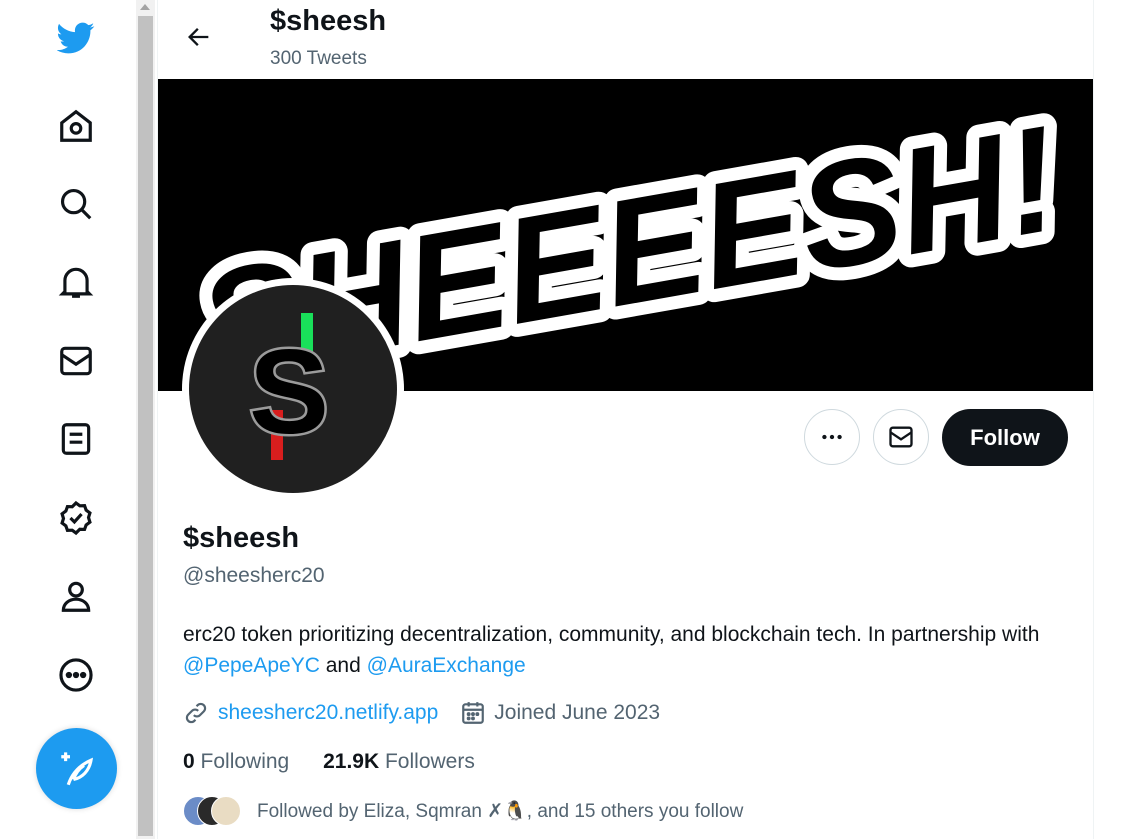 This screenshot has width=1131, height=839. I want to click on verified-icon, so click(76, 518).